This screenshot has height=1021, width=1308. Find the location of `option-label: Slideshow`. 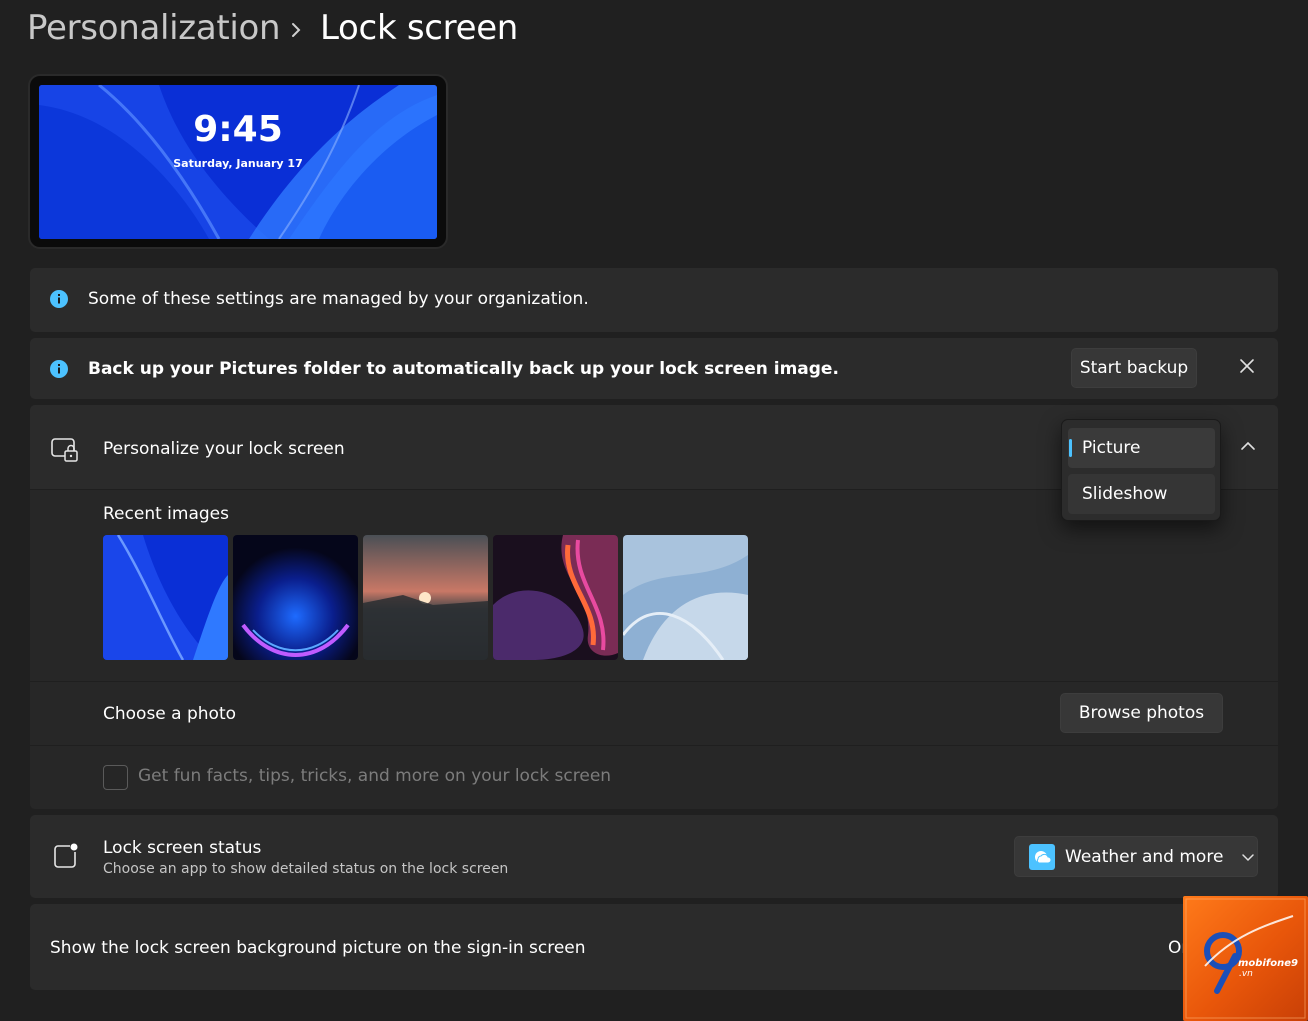

option-label: Slideshow is located at coordinates (1125, 494).